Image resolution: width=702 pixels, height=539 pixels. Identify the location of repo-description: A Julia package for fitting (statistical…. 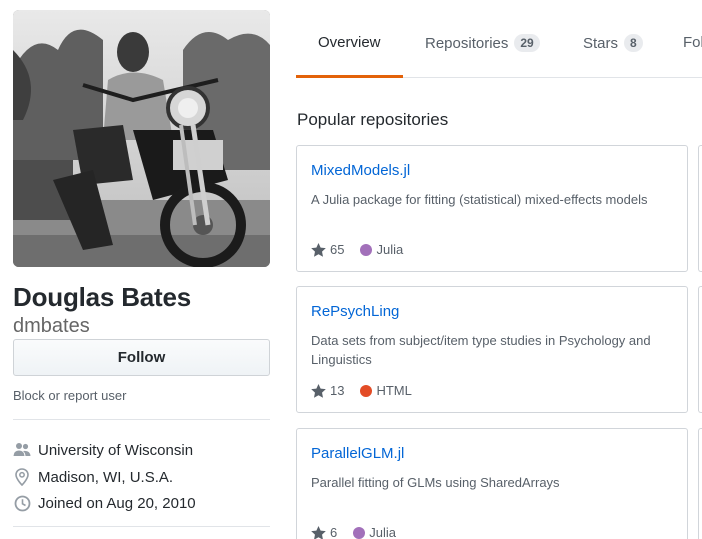
(479, 199).